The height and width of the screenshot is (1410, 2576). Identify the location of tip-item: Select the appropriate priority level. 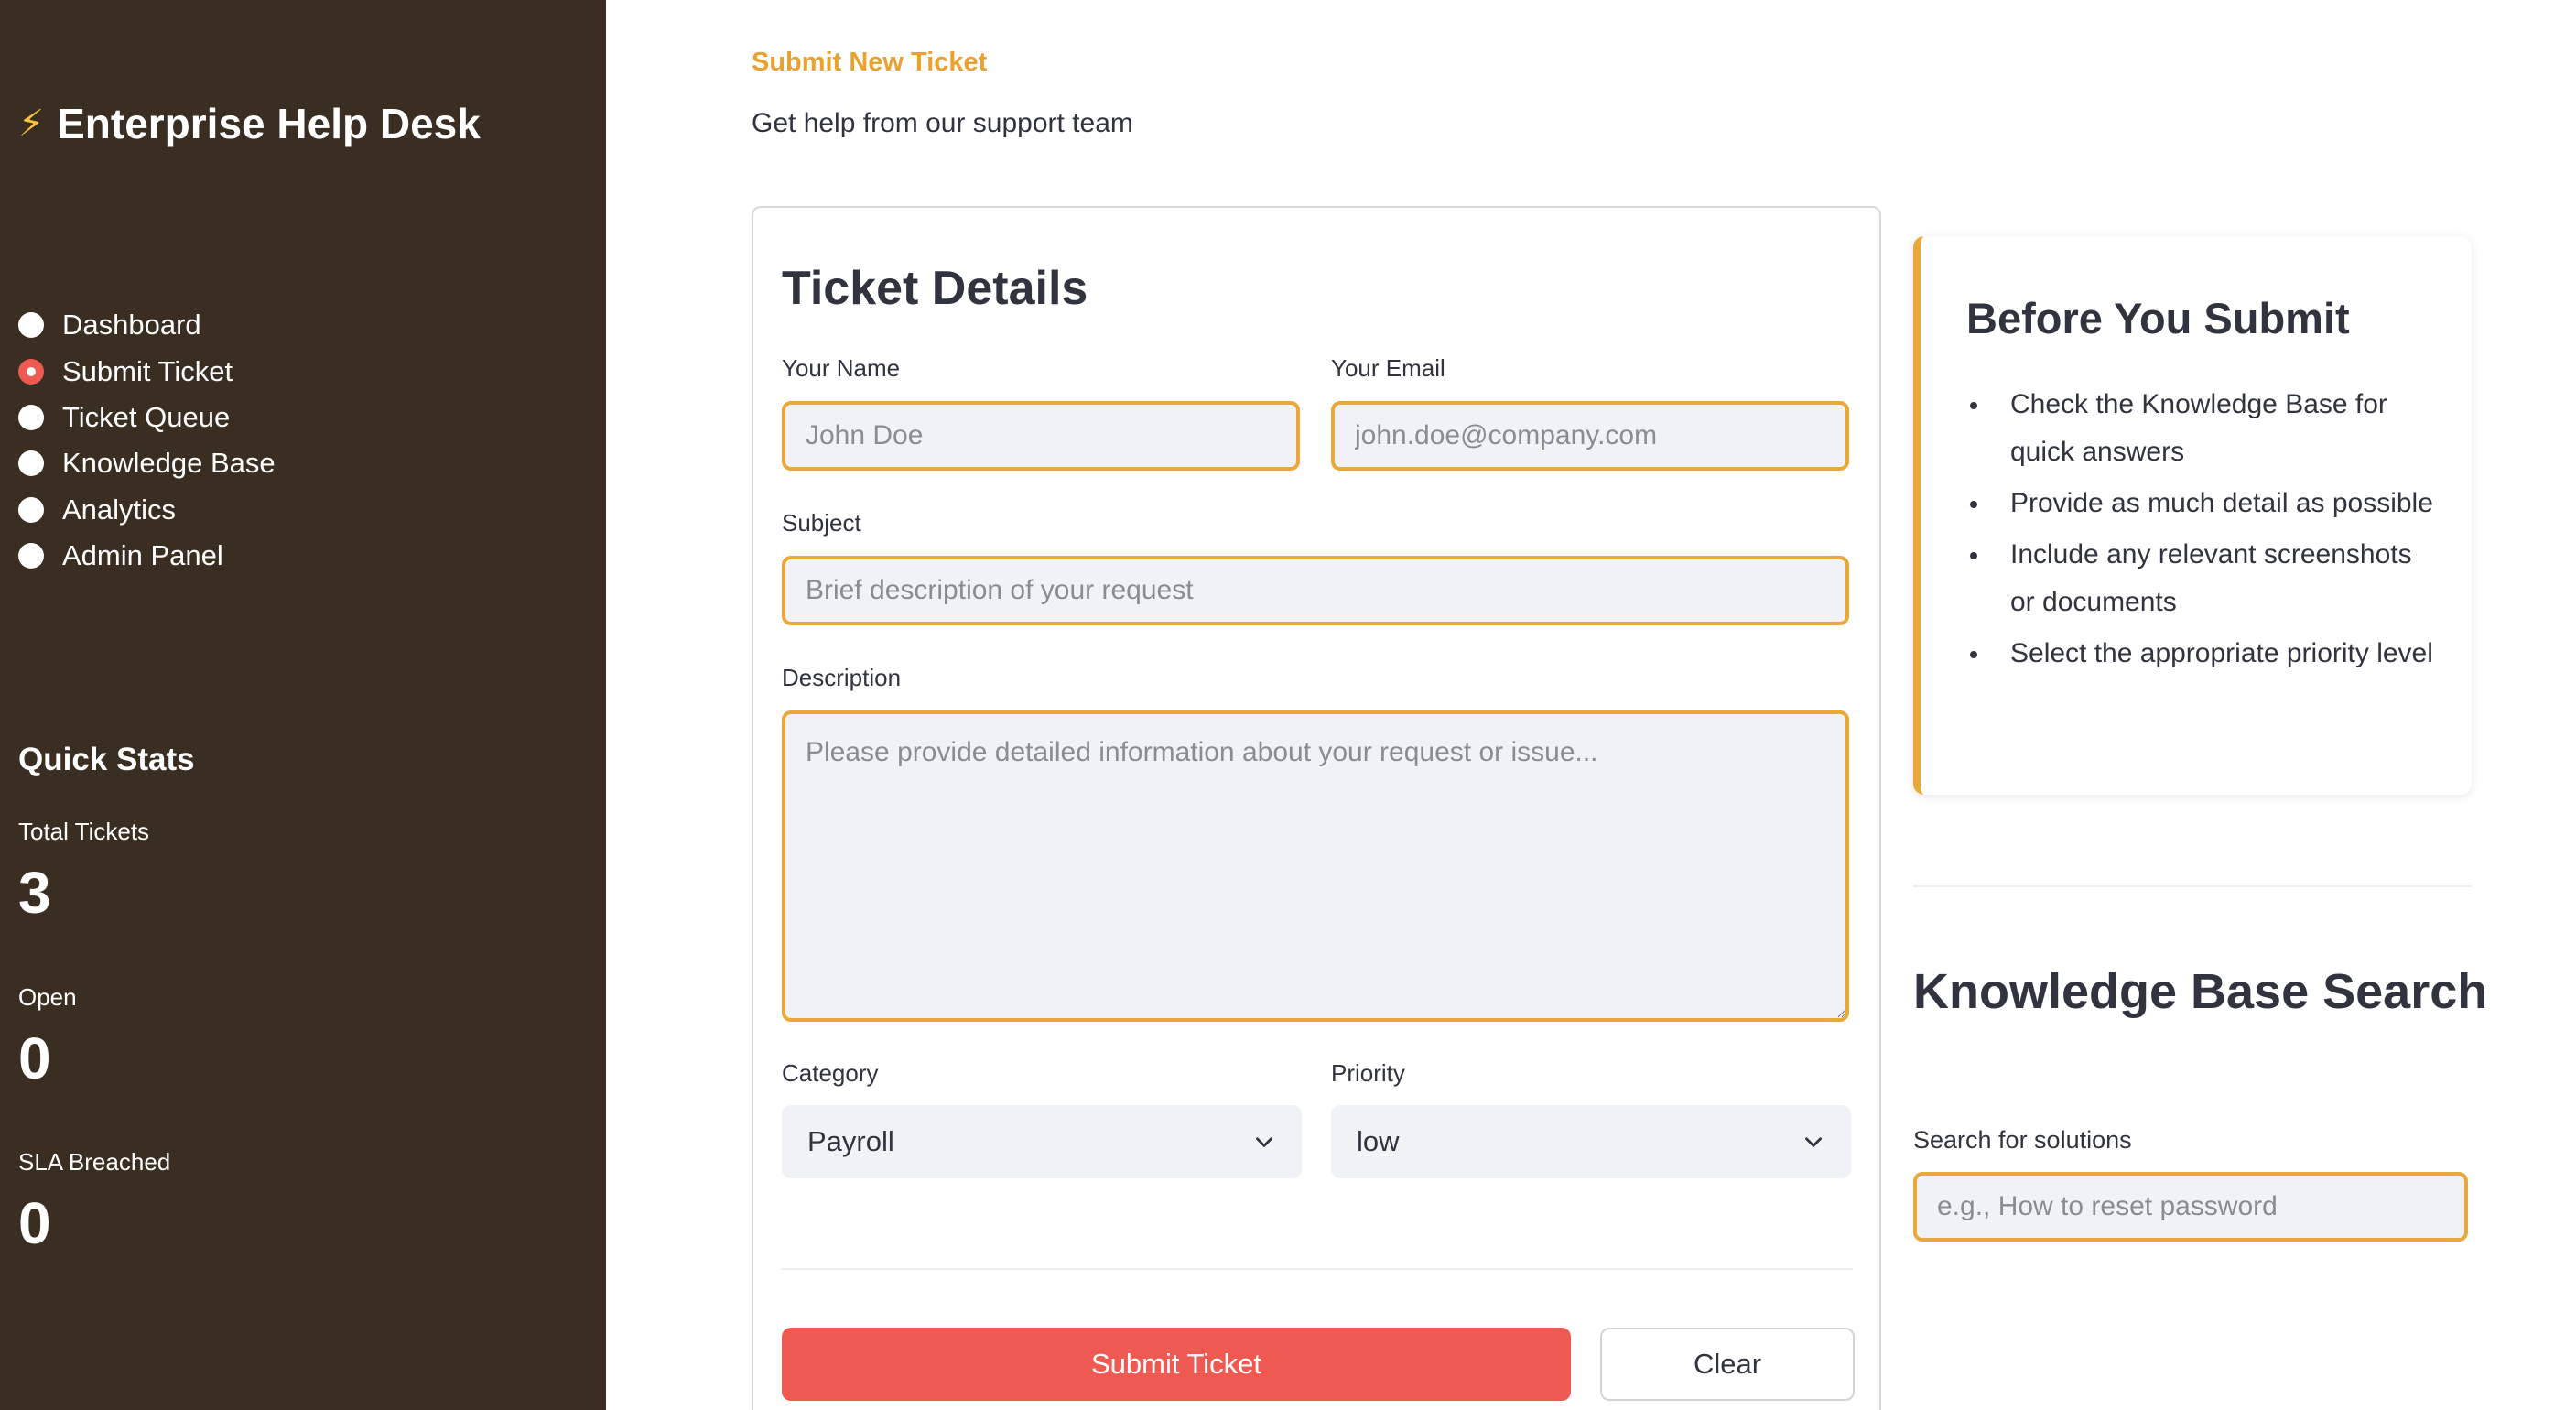
(2204, 654).